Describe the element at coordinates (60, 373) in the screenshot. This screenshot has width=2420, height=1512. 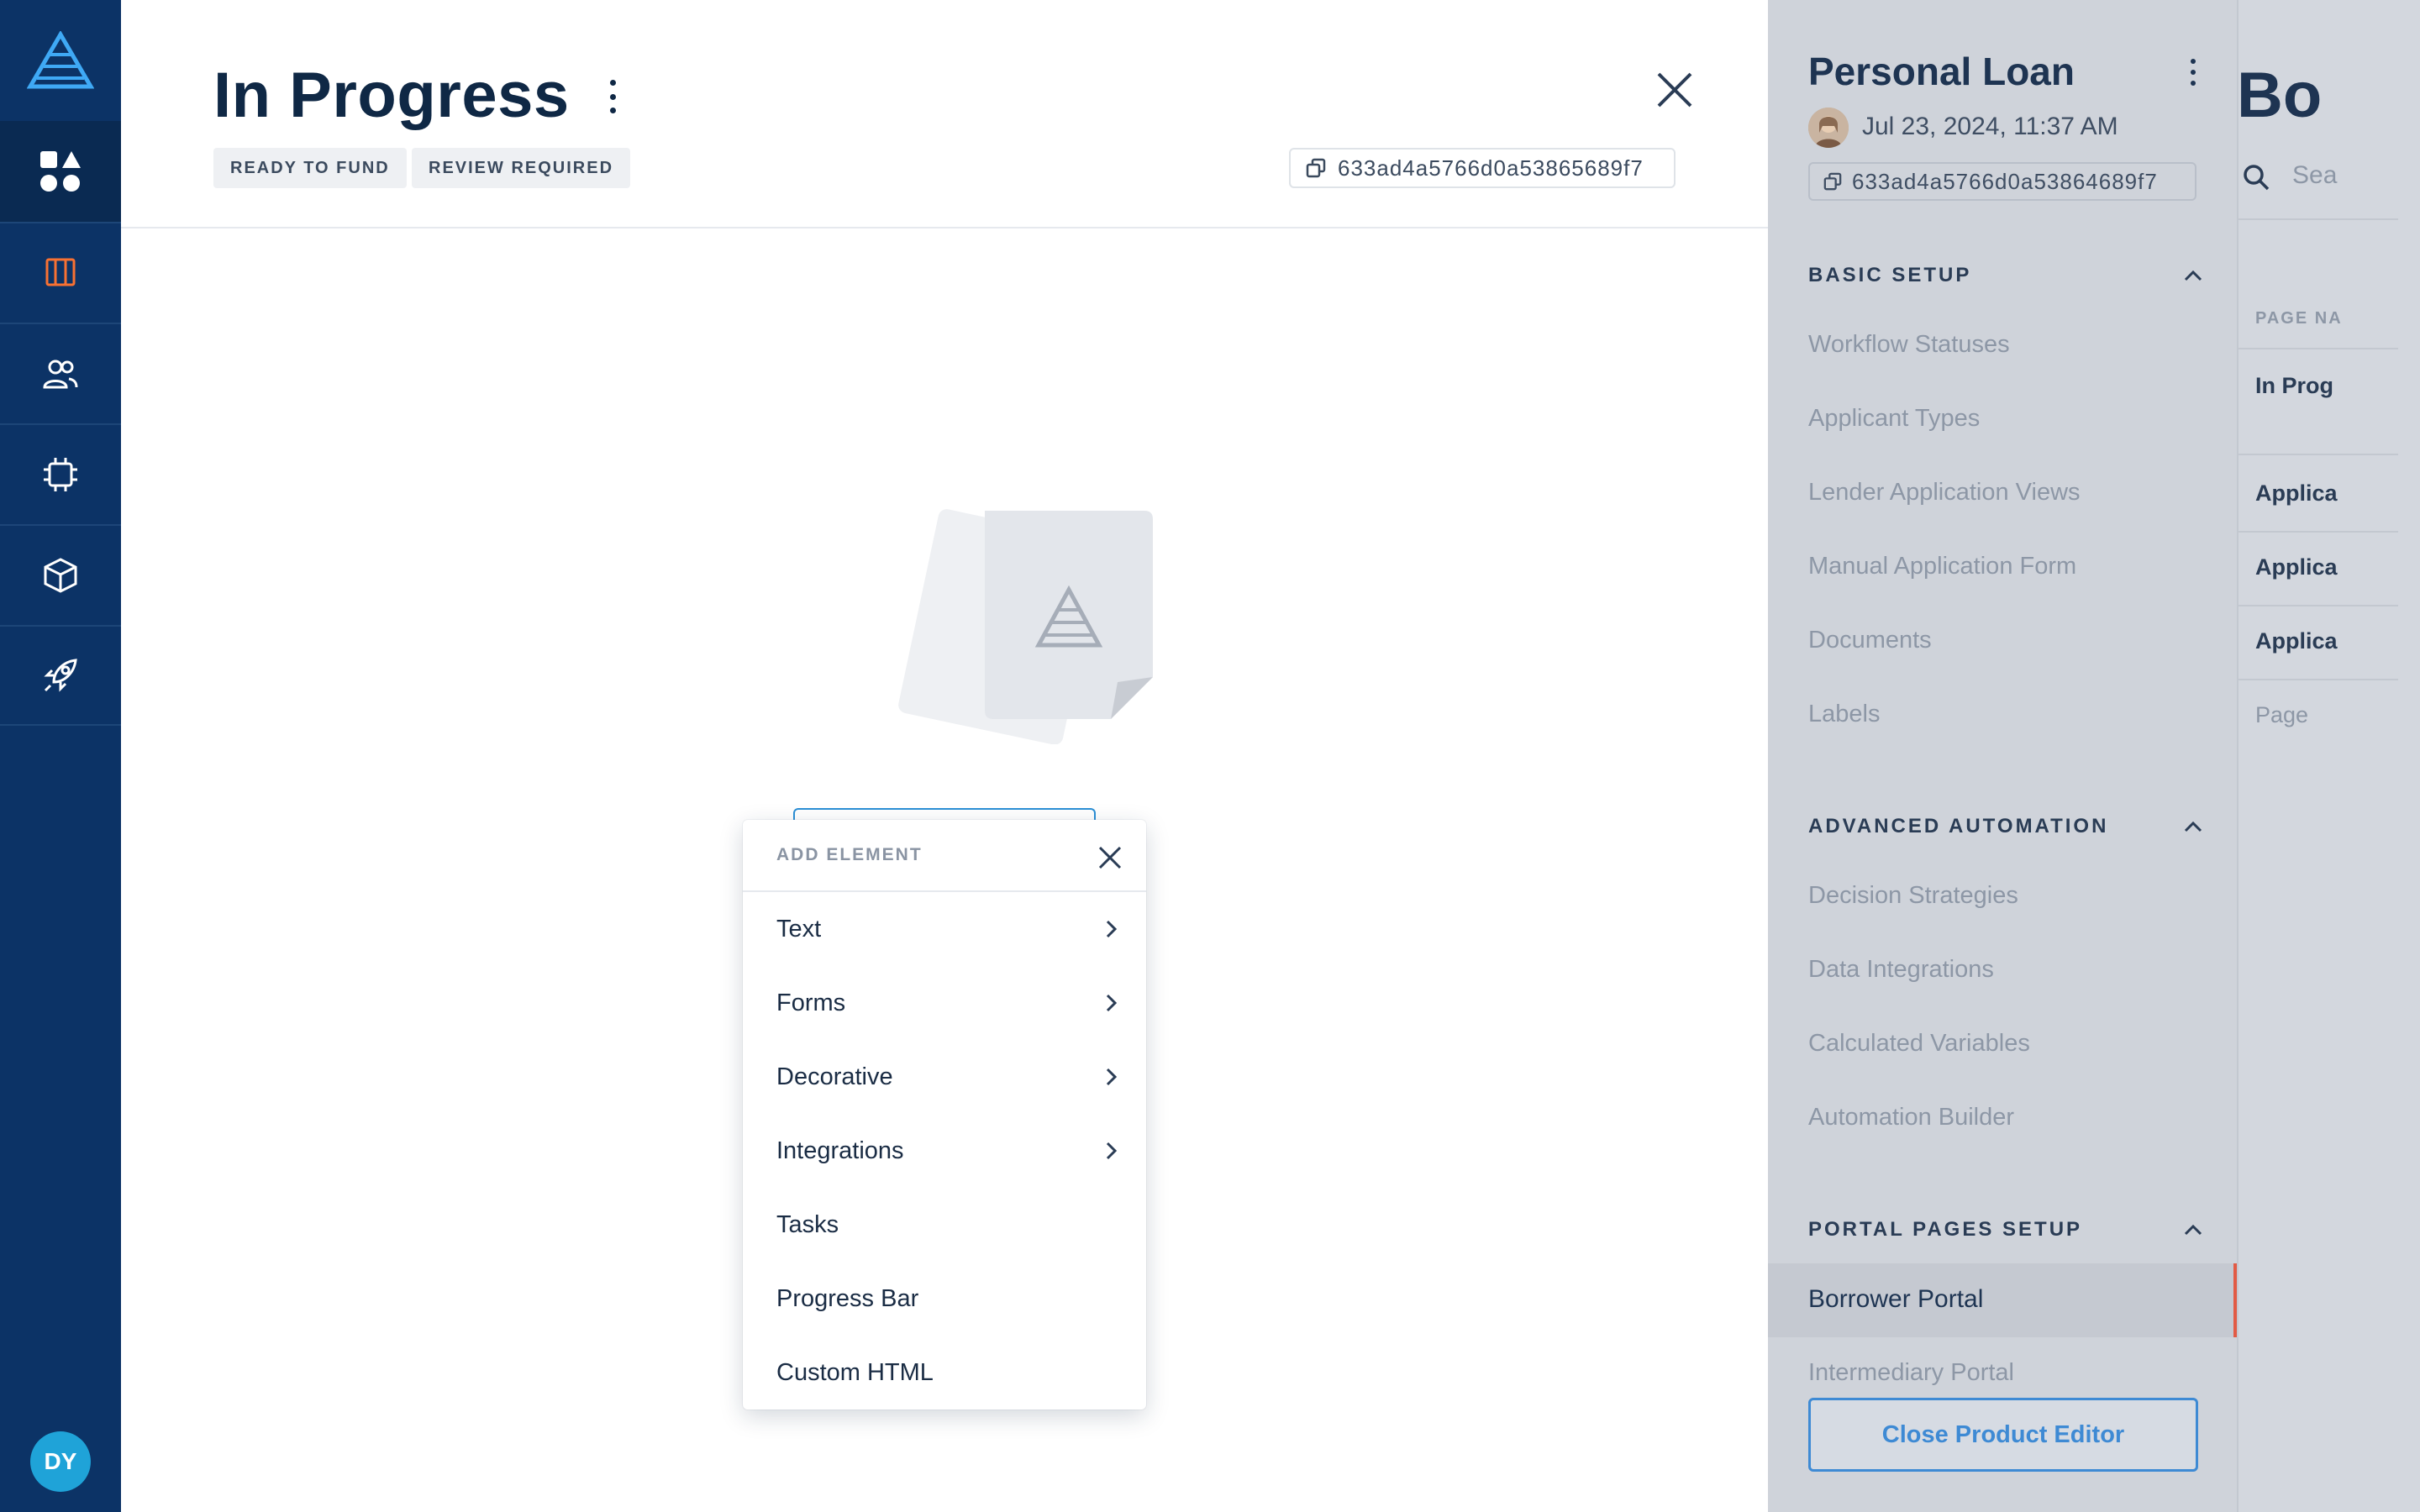
I see `users-icon` at that location.